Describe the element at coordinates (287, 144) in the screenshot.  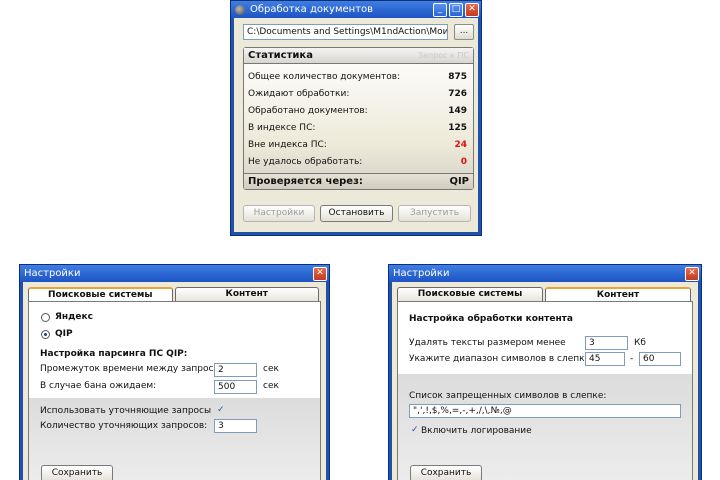
I see `stat-label: Вне индекса ПС:` at that location.